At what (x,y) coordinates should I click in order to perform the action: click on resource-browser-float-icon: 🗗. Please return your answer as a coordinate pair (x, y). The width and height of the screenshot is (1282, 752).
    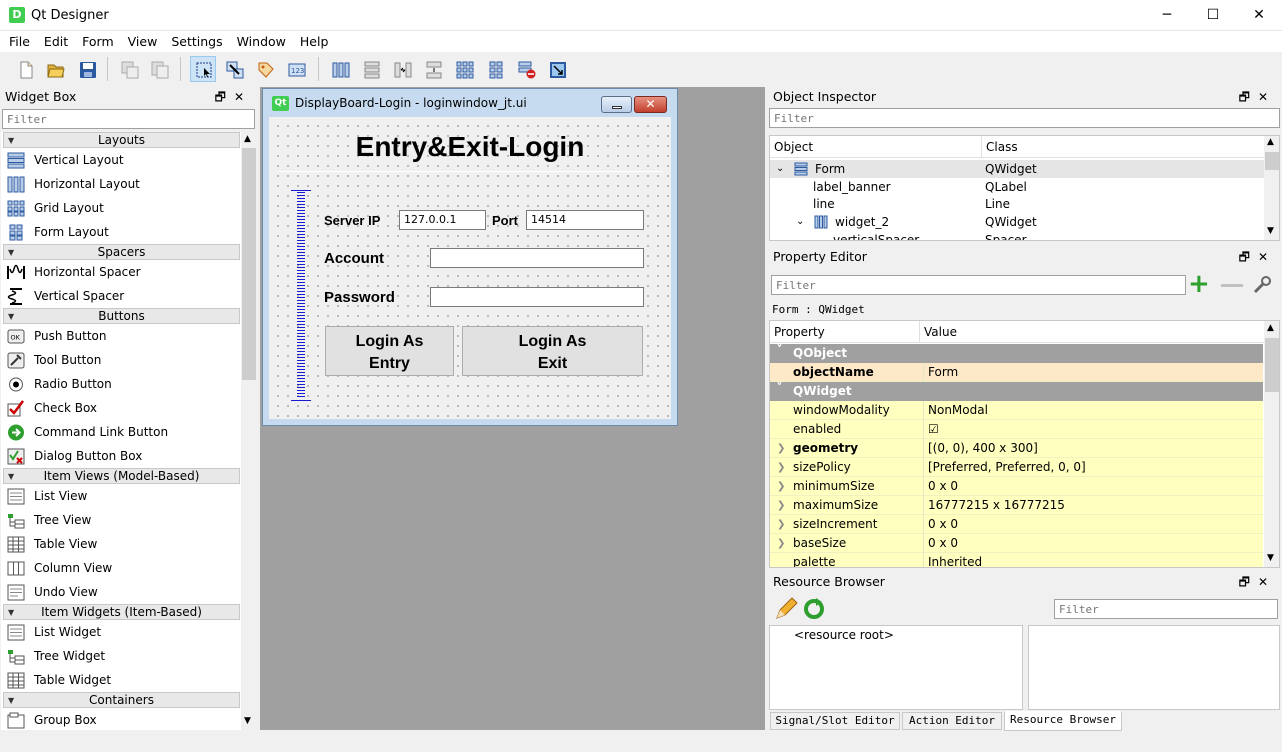
    Looking at the image, I should click on (1248, 582).